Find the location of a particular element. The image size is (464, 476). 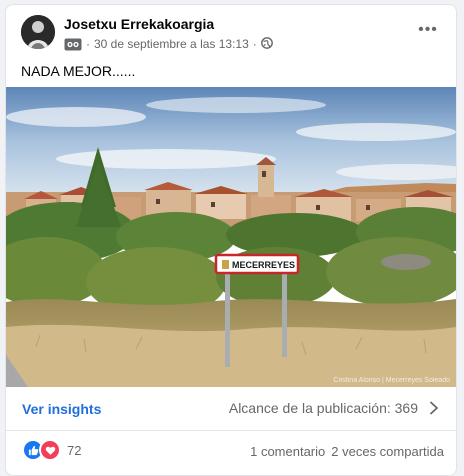

post-meta: · 30 de septiembre a las 13:13 · is located at coordinates (168, 44).